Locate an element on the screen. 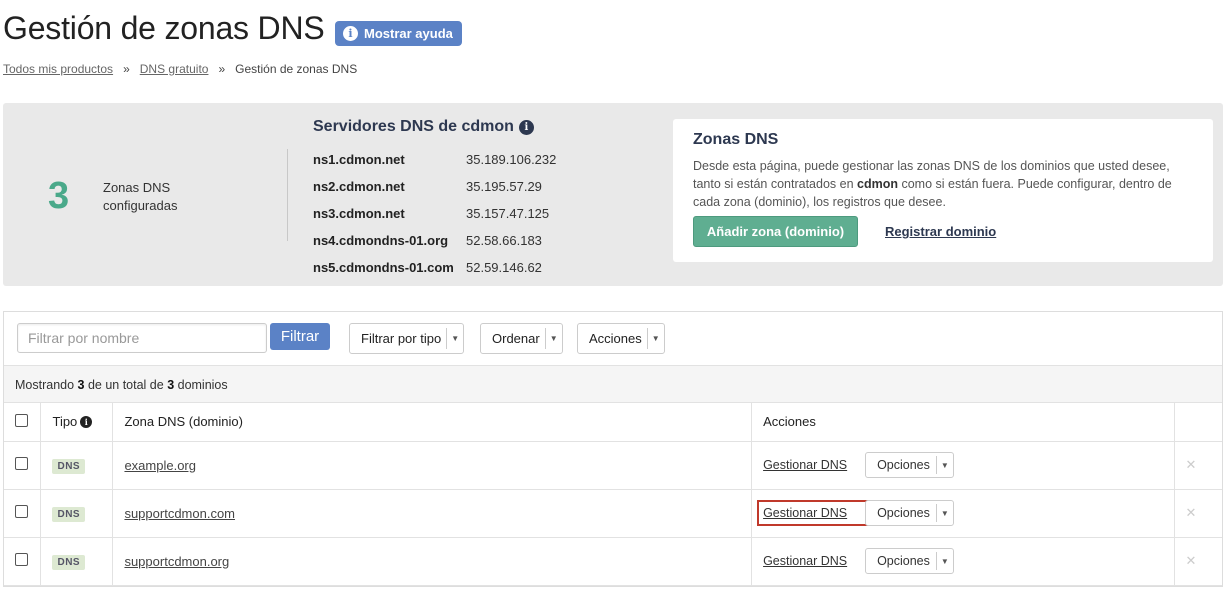 Image resolution: width=1228 pixels, height=590 pixels. order-dropdown: Ordenar ▼ is located at coordinates (521, 338).